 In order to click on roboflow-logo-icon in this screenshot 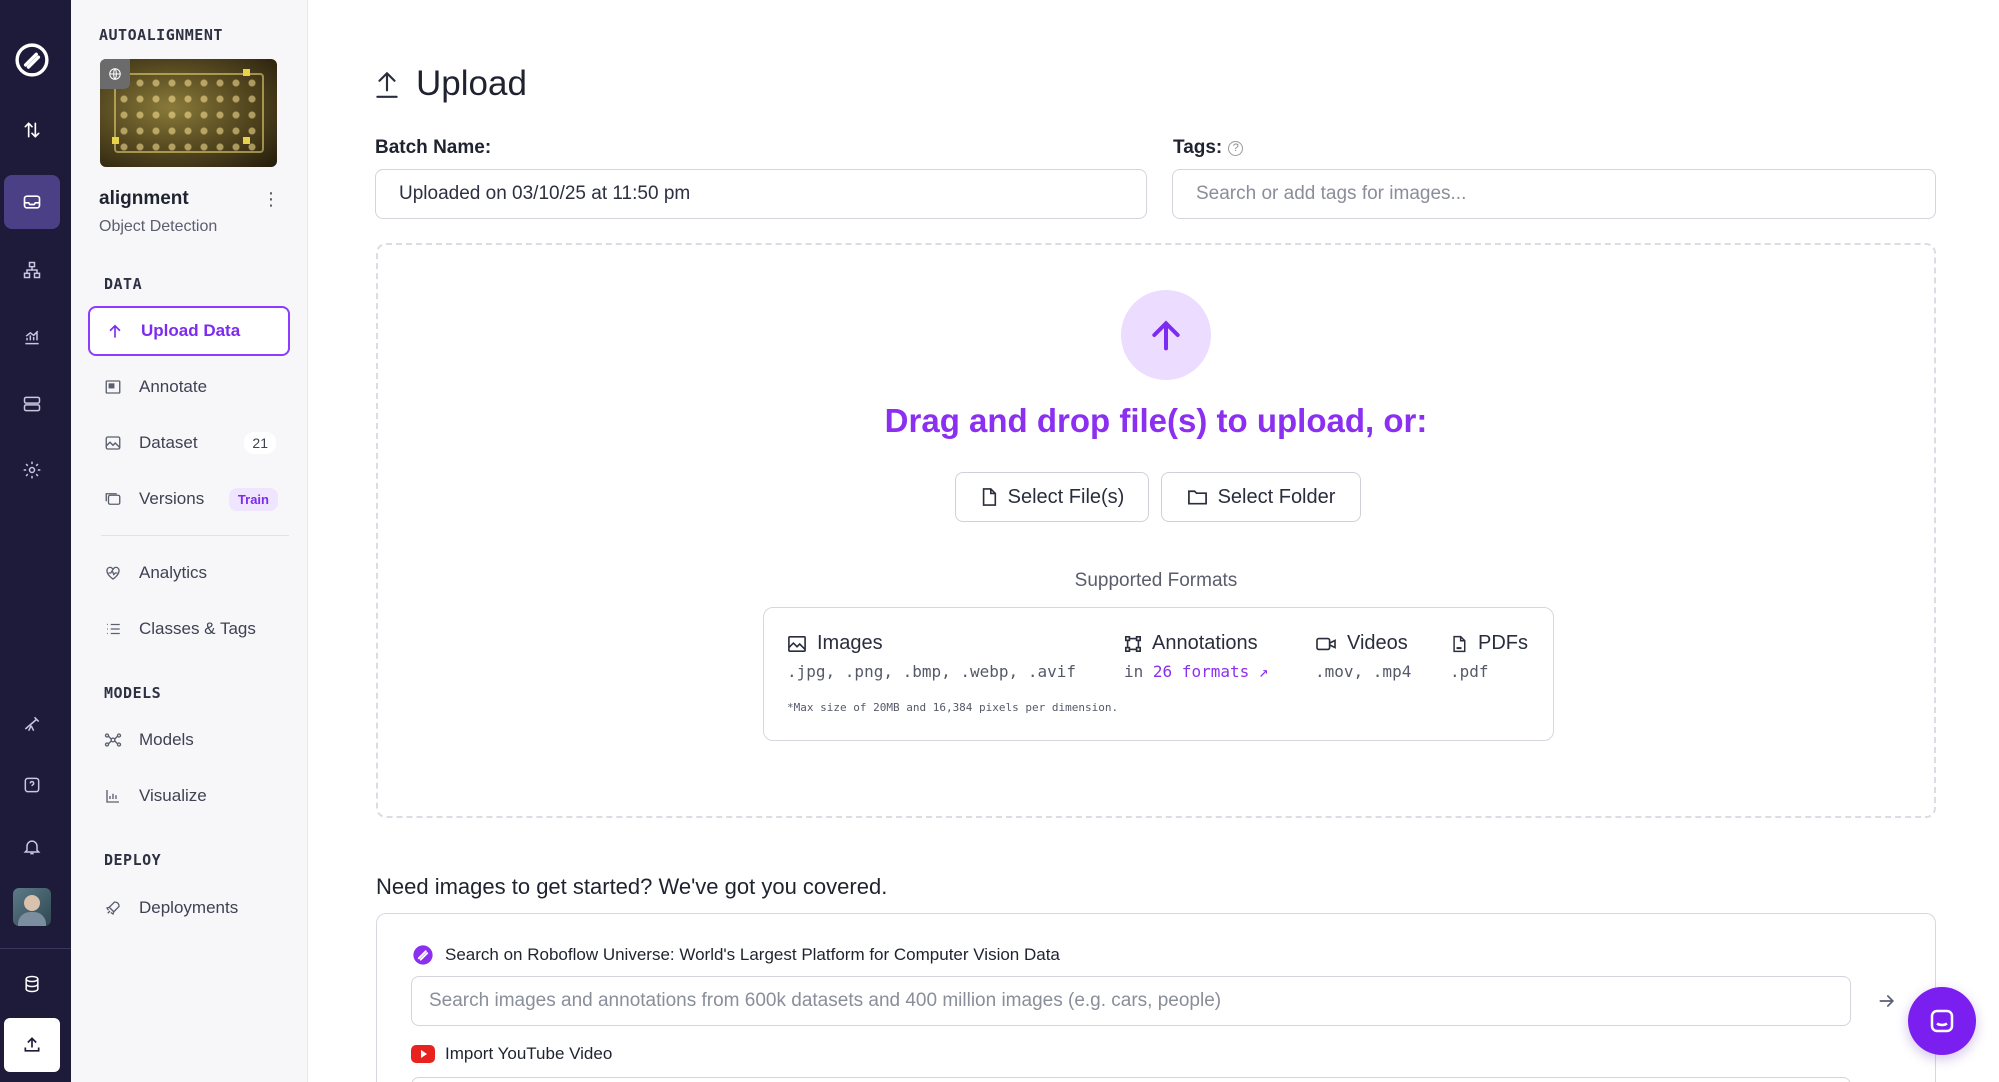, I will do `click(32, 60)`.